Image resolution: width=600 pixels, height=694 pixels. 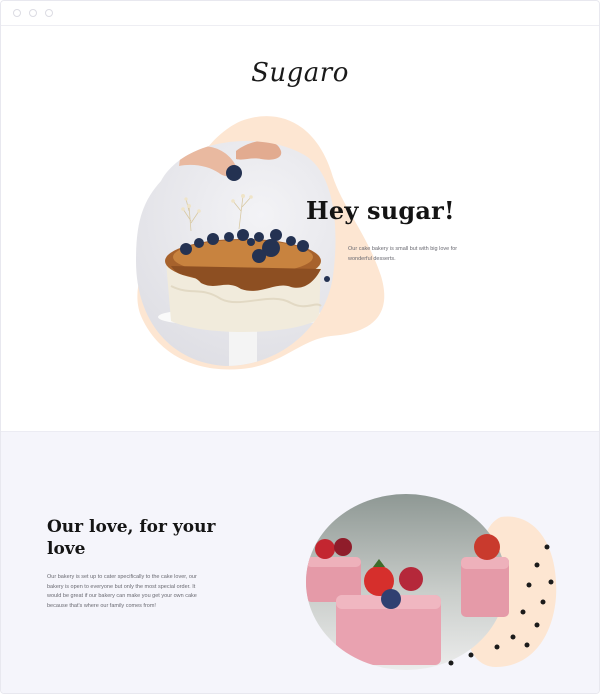 I want to click on window-maximize-control, so click(x=49, y=13).